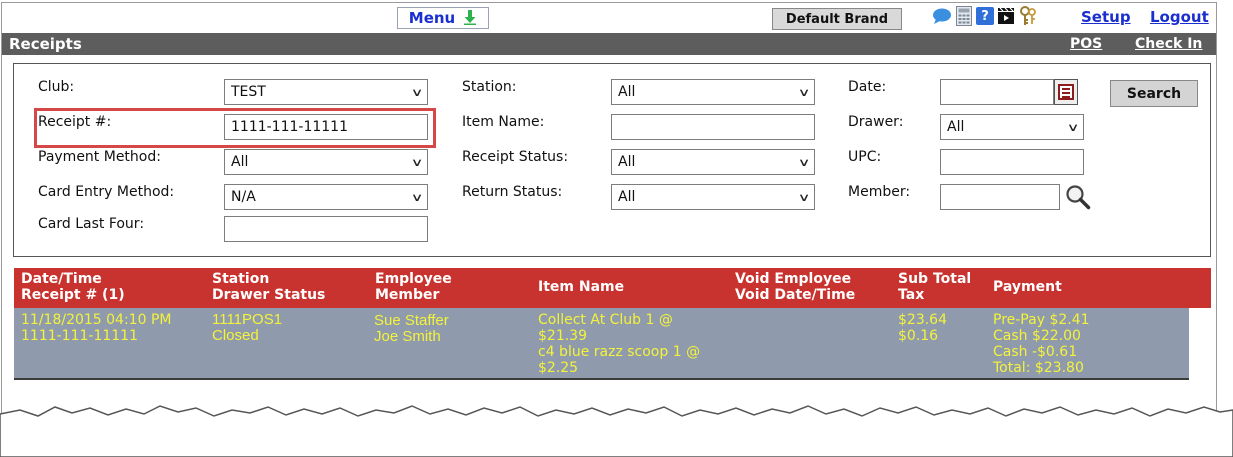  Describe the element at coordinates (1037, 336) in the screenshot. I see `row-payment-line: Cash $22.00` at that location.